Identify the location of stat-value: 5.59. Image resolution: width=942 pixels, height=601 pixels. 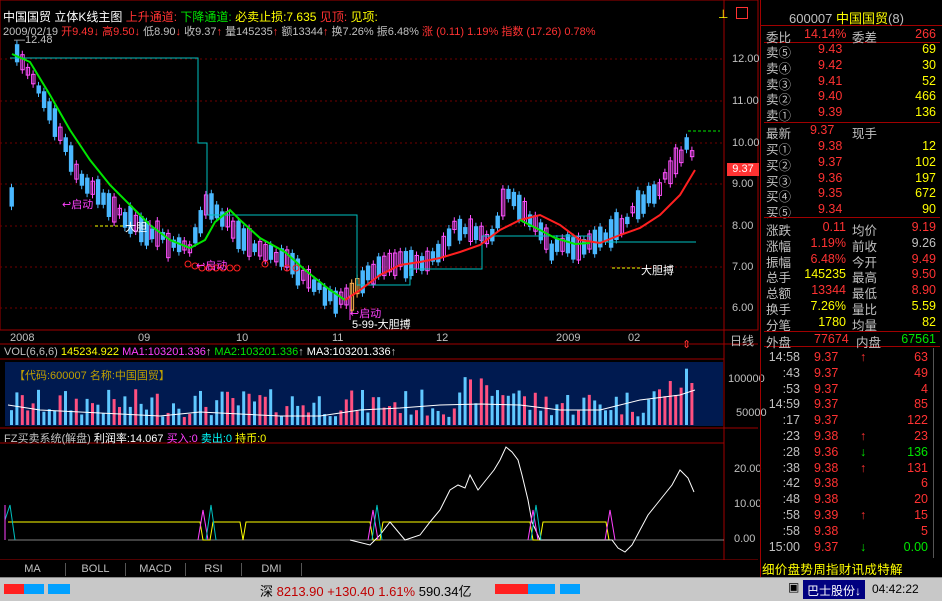
(923, 306).